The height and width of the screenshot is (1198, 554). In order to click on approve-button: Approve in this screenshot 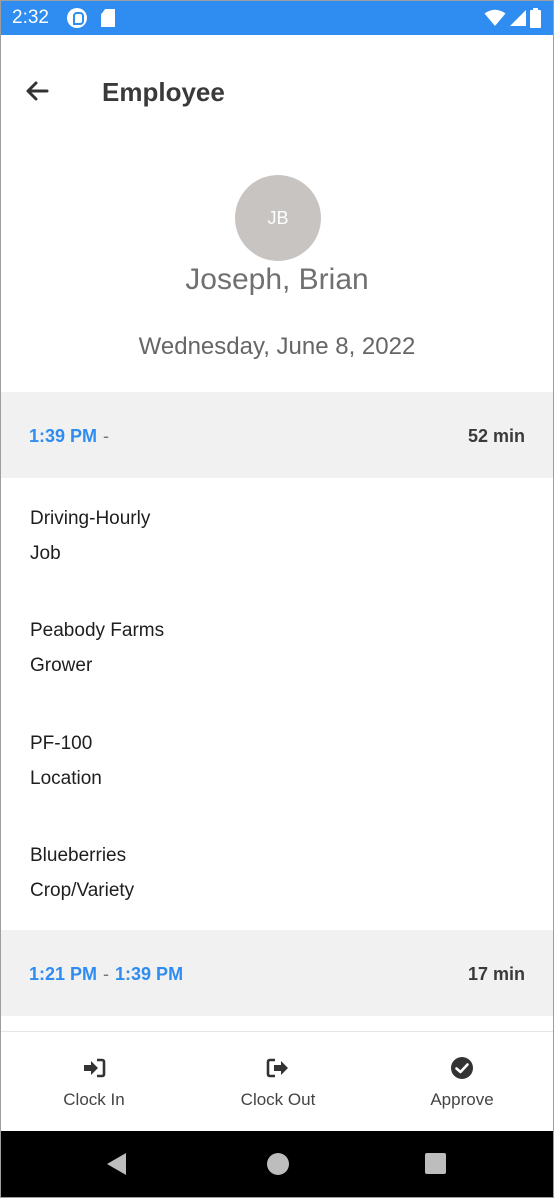, I will do `click(461, 1082)`.